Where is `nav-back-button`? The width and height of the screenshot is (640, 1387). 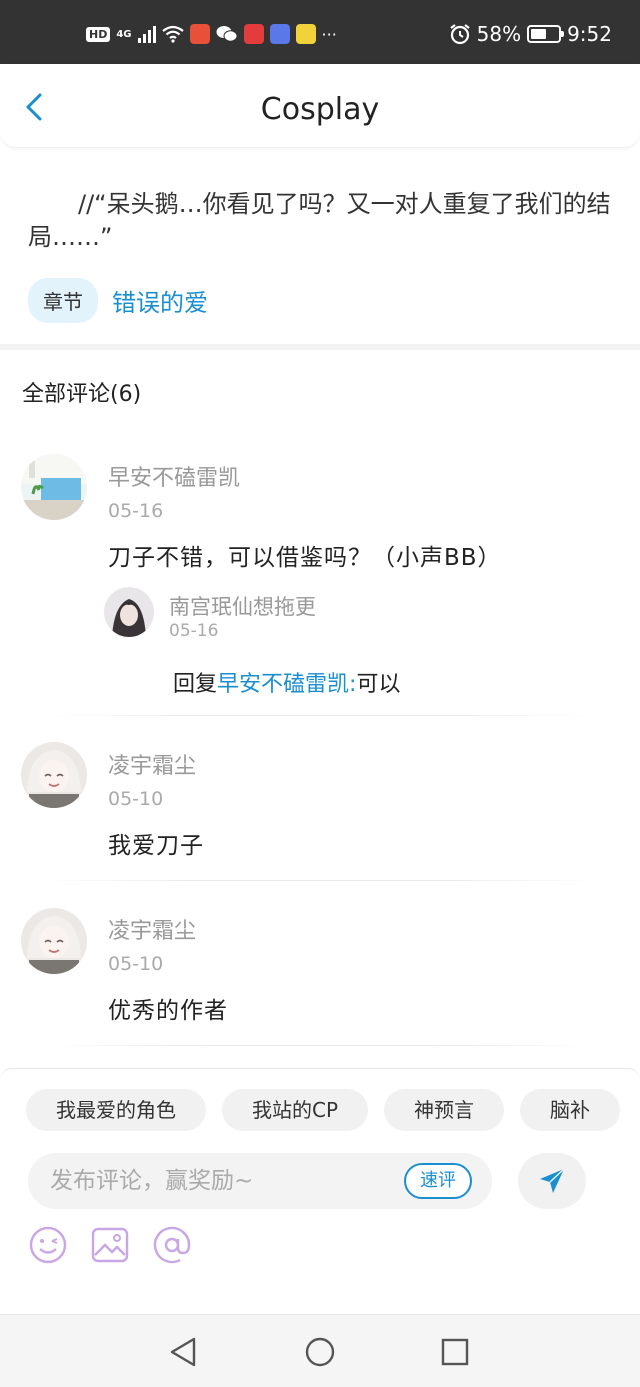 nav-back-button is located at coordinates (183, 1352).